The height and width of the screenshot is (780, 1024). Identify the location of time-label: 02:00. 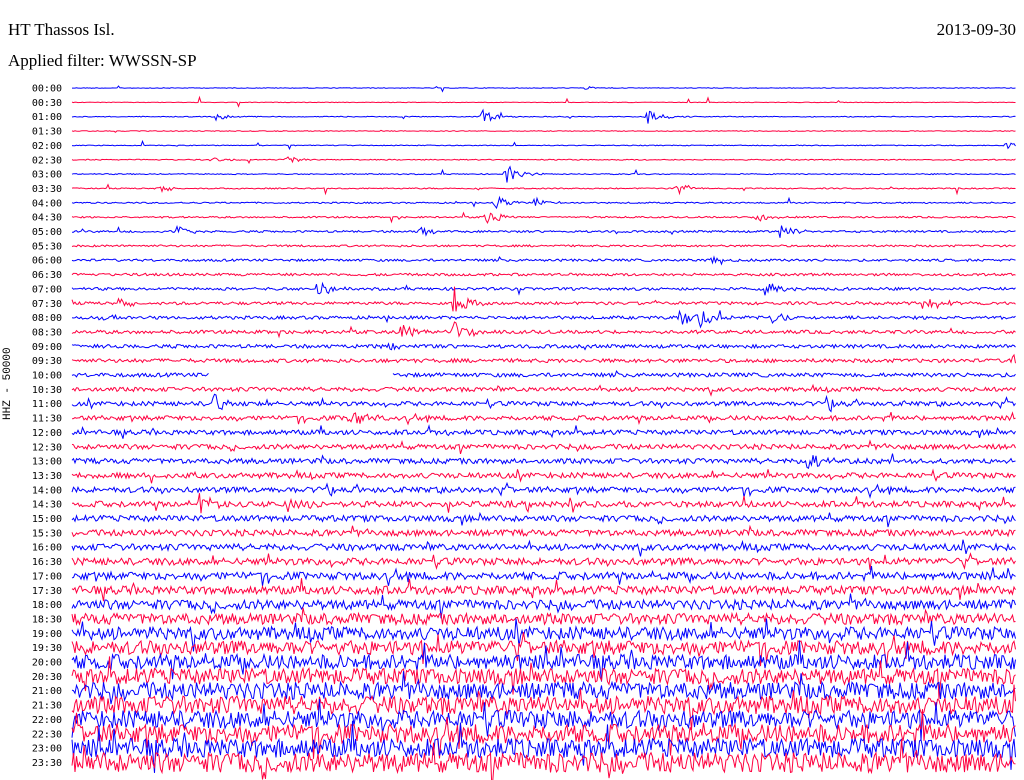
(47, 146).